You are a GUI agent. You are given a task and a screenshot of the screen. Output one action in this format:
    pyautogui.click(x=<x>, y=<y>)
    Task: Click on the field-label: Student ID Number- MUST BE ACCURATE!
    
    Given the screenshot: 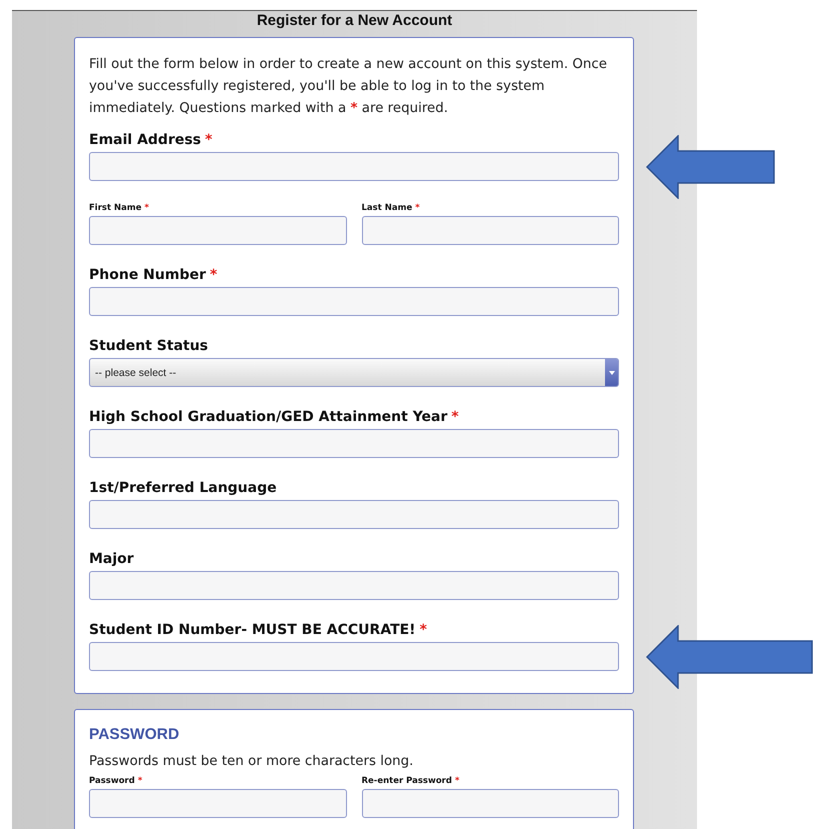 What is the action you would take?
    pyautogui.click(x=252, y=630)
    